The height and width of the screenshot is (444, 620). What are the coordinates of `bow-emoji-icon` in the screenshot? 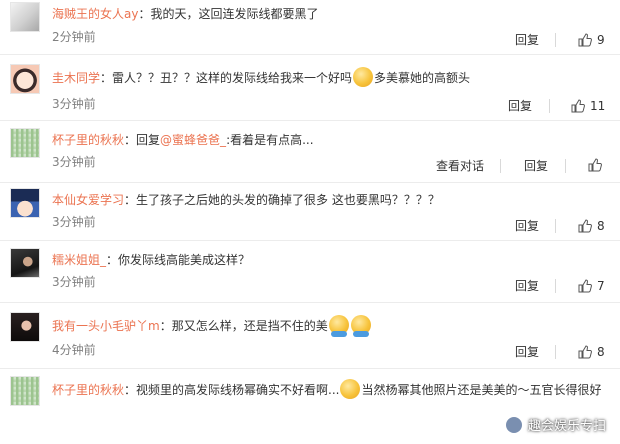 It's located at (350, 389).